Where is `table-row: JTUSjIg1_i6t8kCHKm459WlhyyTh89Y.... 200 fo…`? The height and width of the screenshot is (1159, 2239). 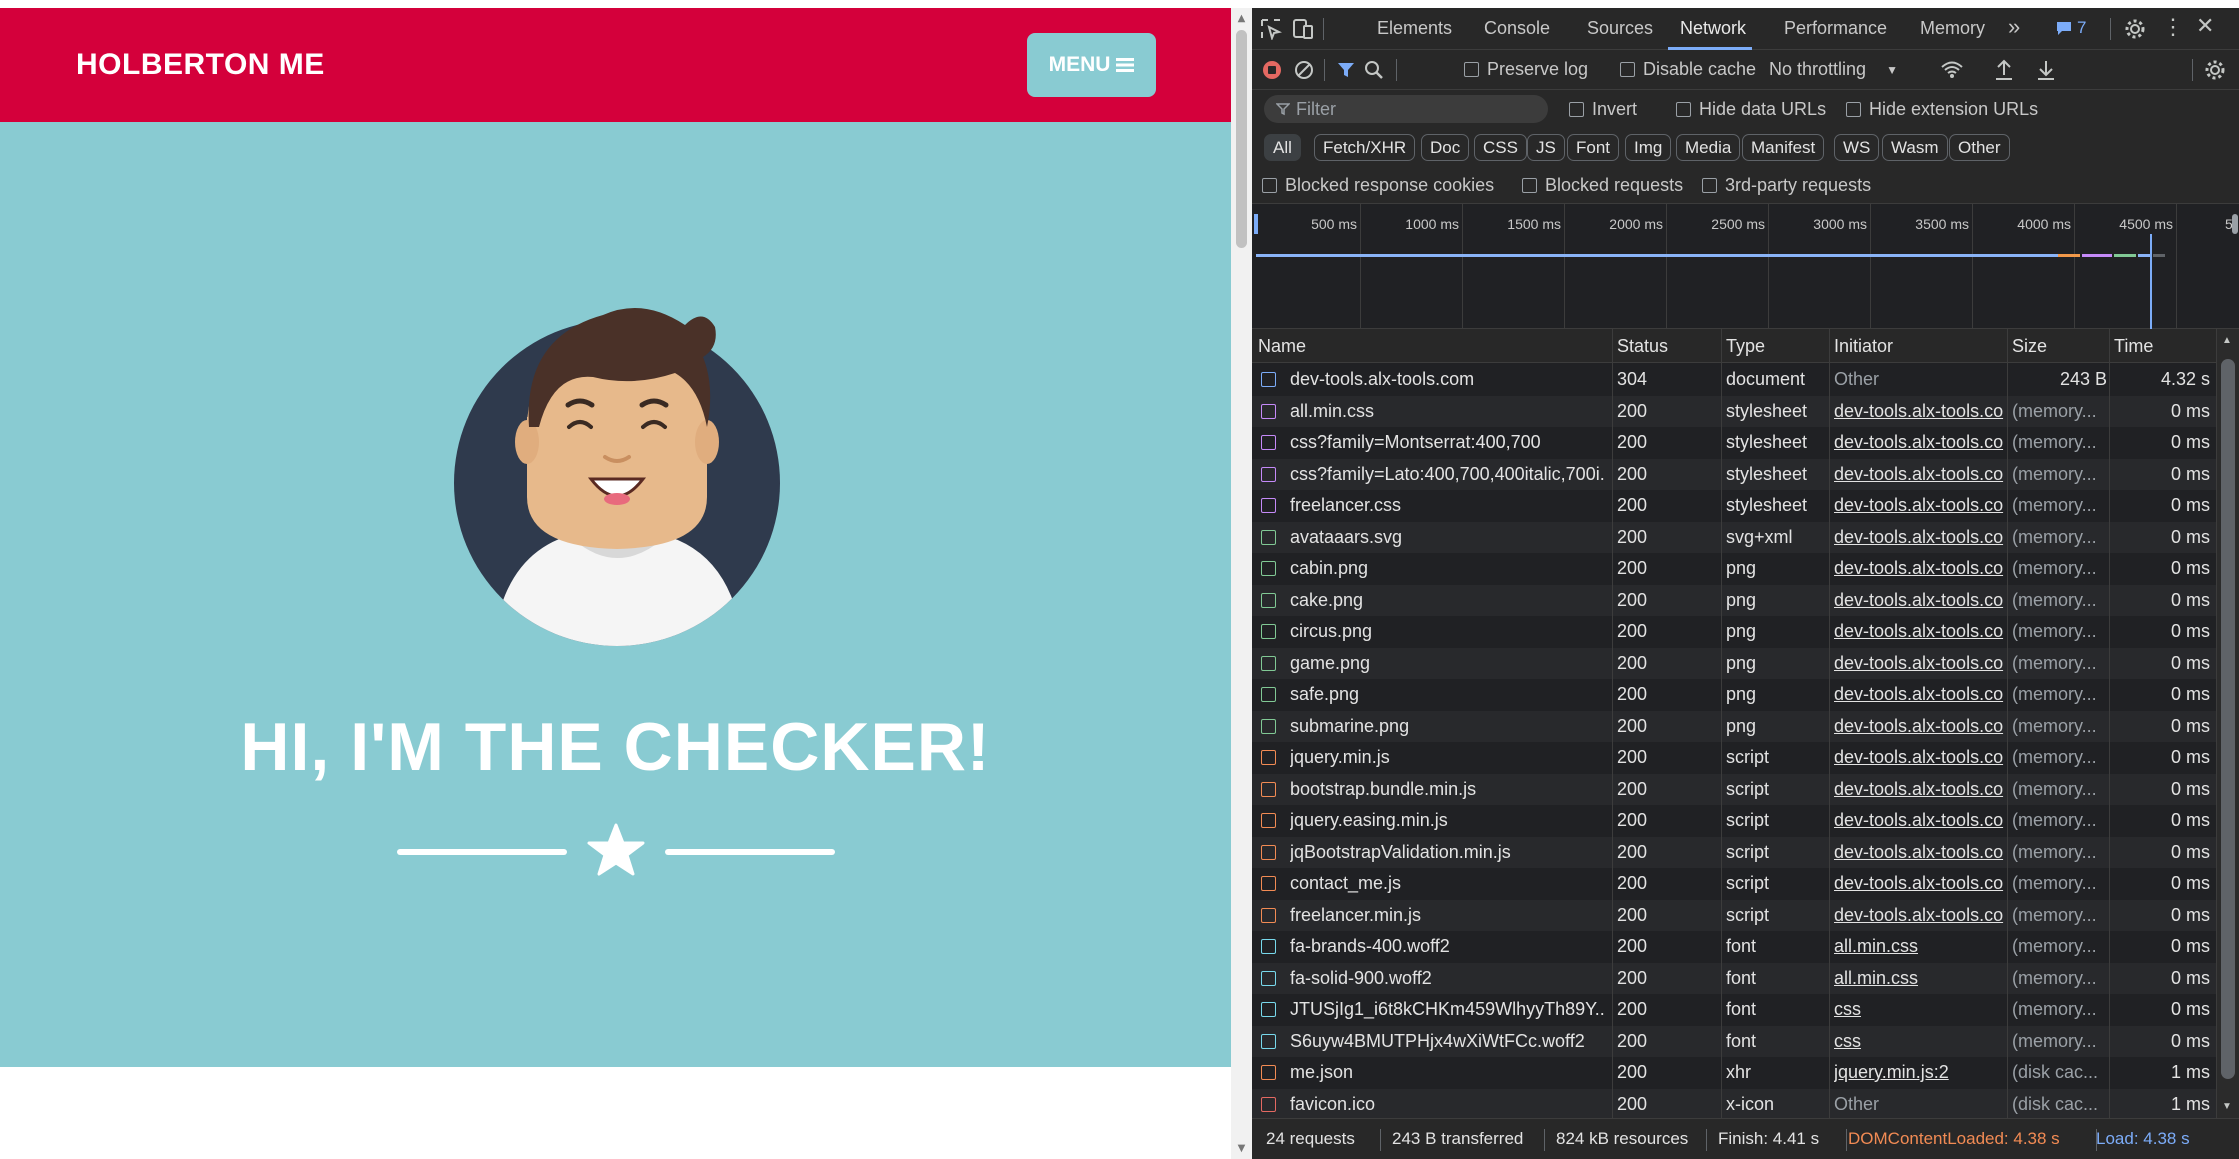
table-row: JTUSjIg1_i6t8kCHKm459WlhyyTh89Y.... 200 fo… is located at coordinates (1734, 1010).